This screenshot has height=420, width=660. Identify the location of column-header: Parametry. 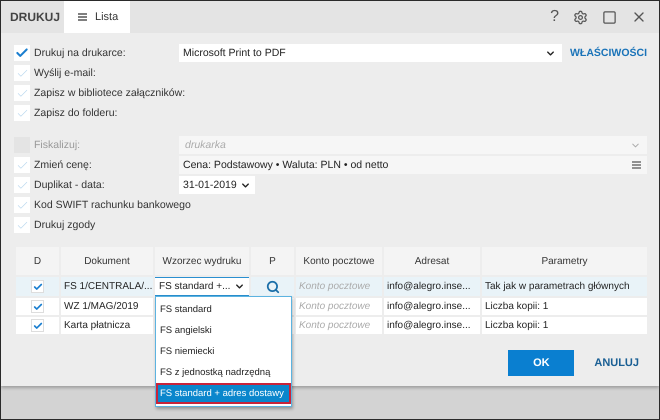
(564, 261).